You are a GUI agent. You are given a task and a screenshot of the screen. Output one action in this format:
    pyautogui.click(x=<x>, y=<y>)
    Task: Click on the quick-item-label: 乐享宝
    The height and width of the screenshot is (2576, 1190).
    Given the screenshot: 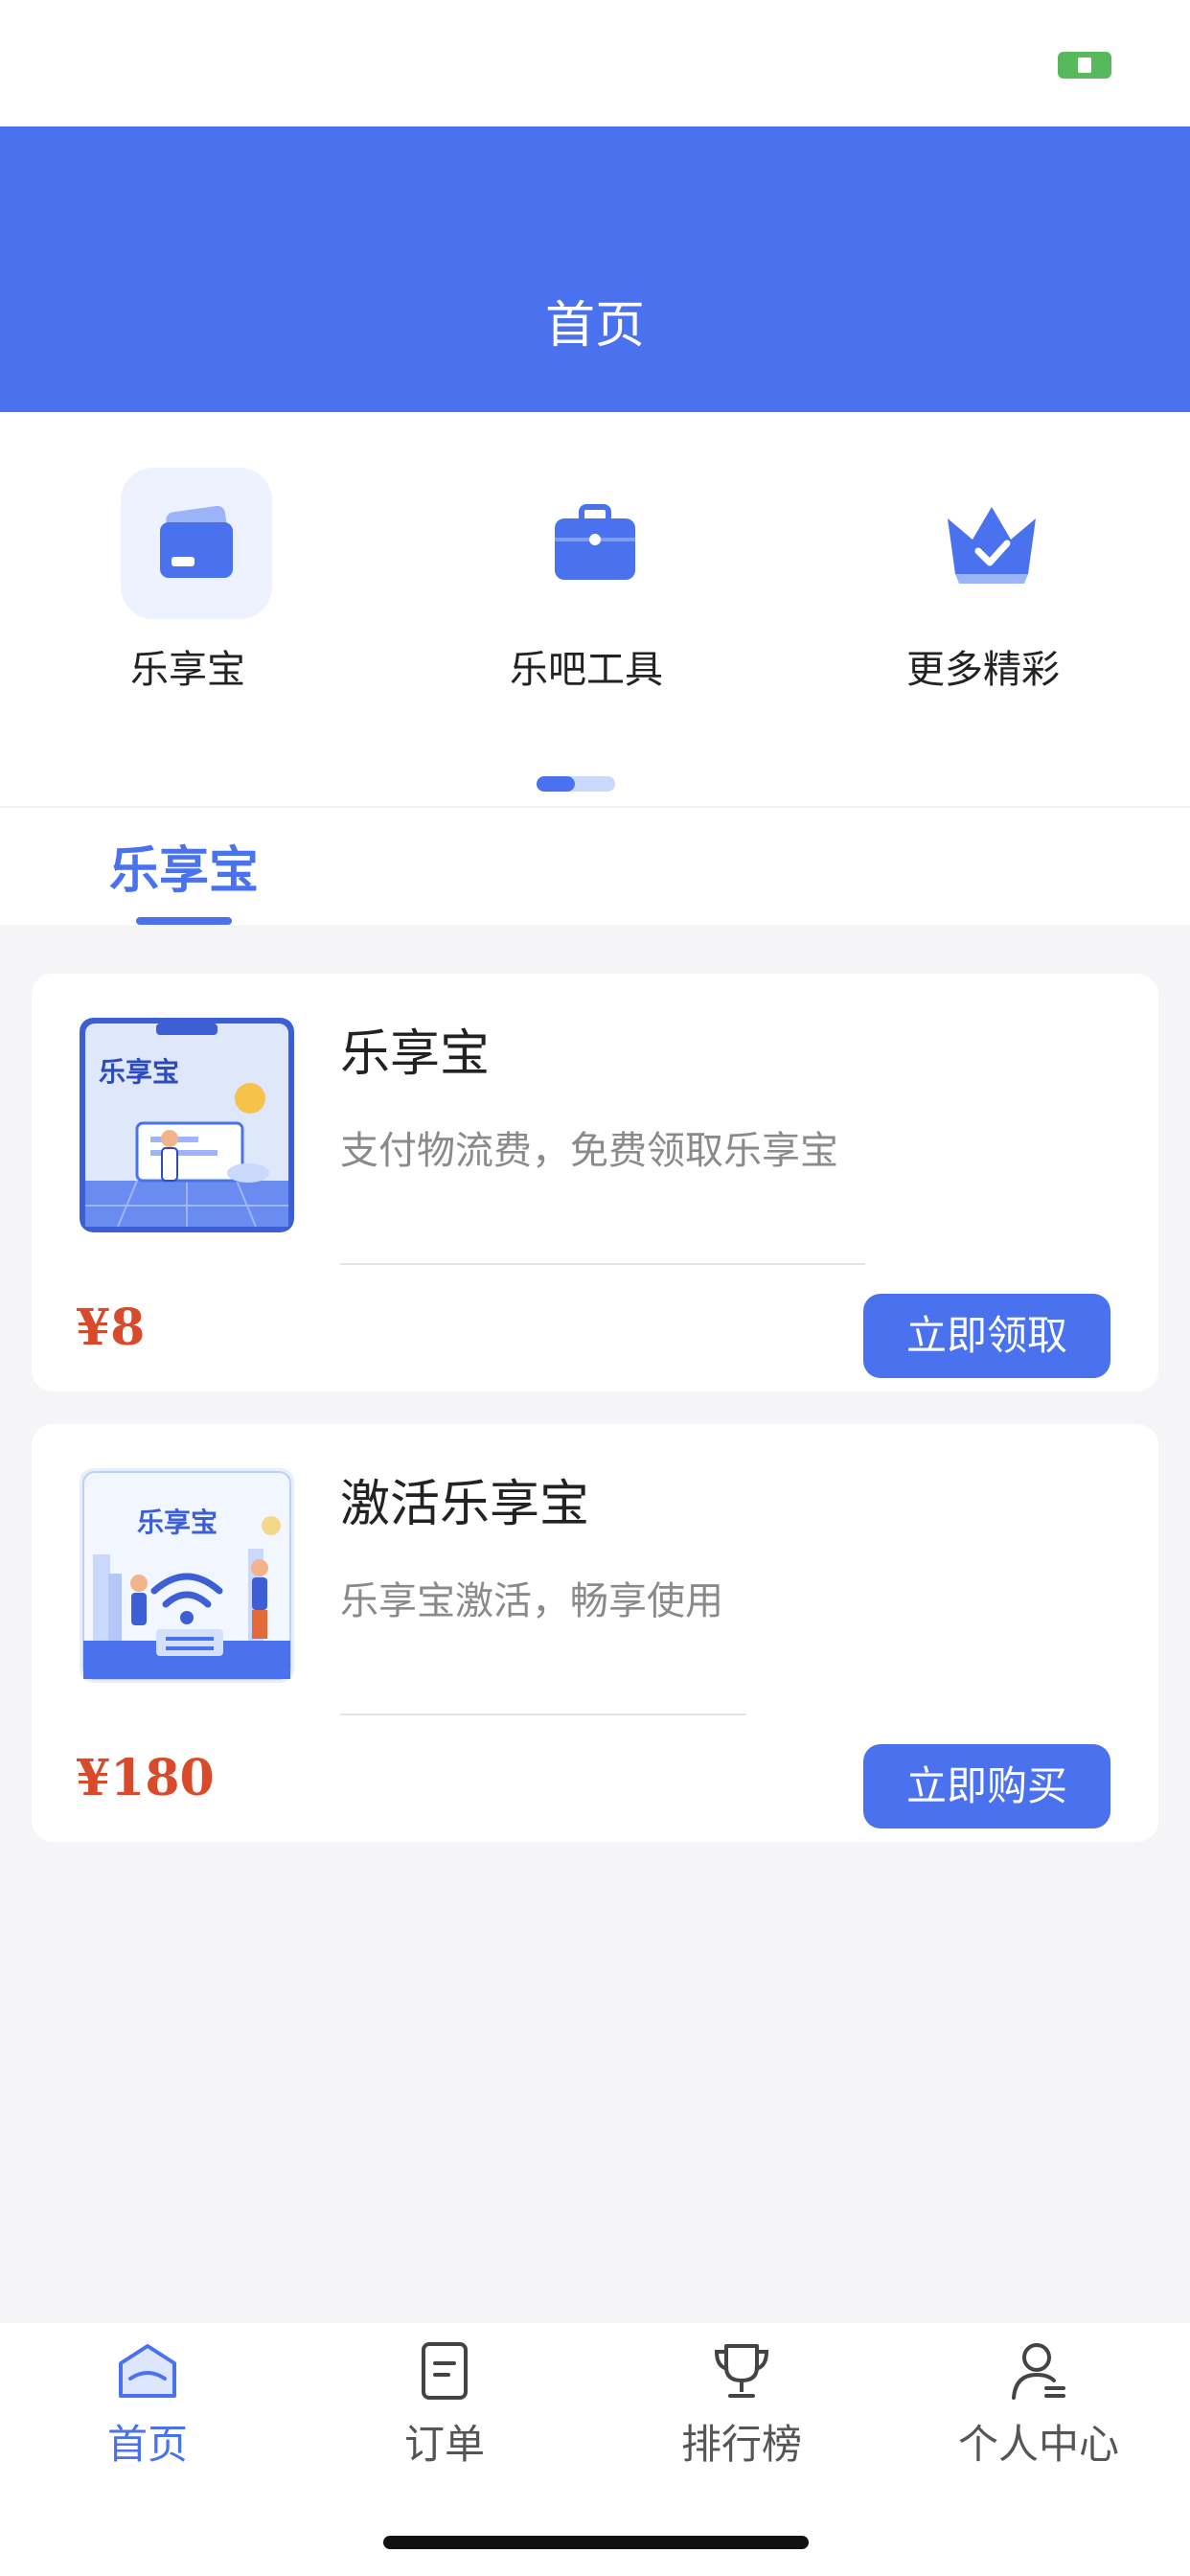 What is the action you would take?
    pyautogui.click(x=187, y=670)
    